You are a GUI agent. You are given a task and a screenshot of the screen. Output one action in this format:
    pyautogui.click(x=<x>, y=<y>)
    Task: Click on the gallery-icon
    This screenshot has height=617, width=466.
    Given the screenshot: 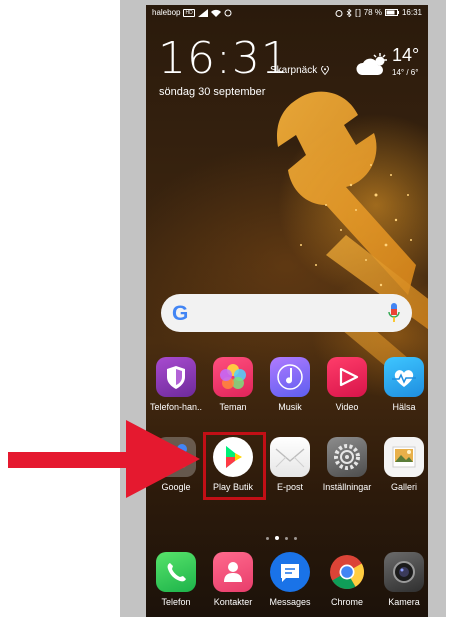 What is the action you would take?
    pyautogui.click(x=404, y=457)
    